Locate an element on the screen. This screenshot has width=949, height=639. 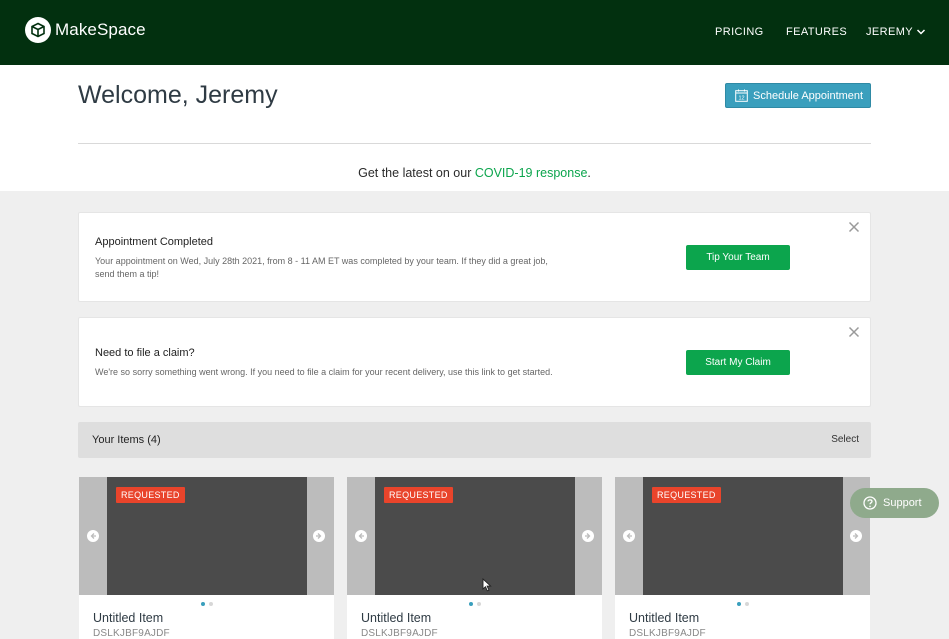
select-button: Select is located at coordinates (845, 439).